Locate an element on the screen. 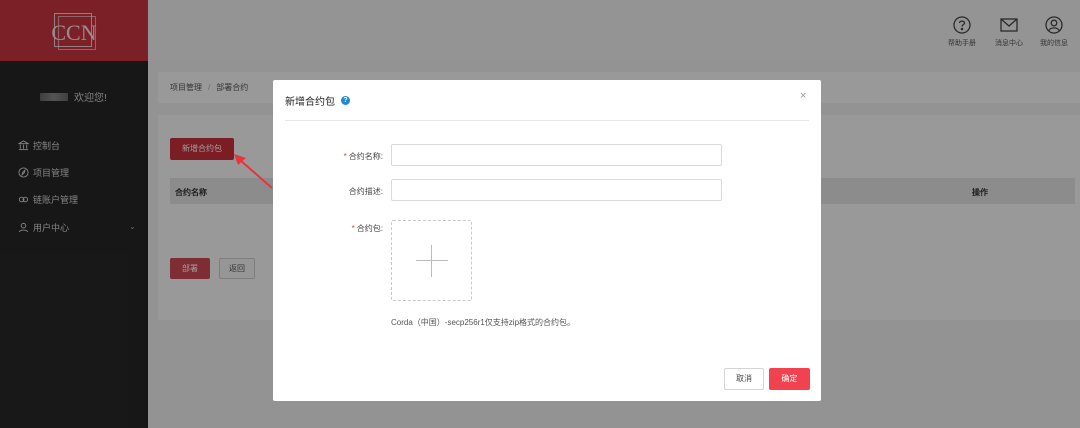 The width and height of the screenshot is (1080, 428). plus-icon is located at coordinates (432, 260).